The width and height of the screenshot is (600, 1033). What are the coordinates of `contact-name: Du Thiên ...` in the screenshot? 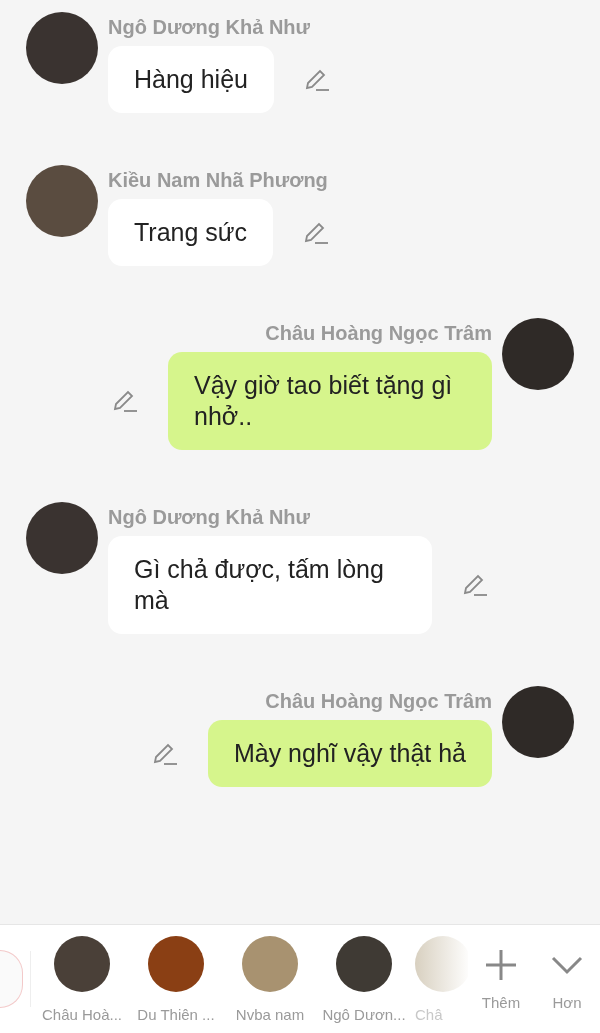 It's located at (176, 1014).